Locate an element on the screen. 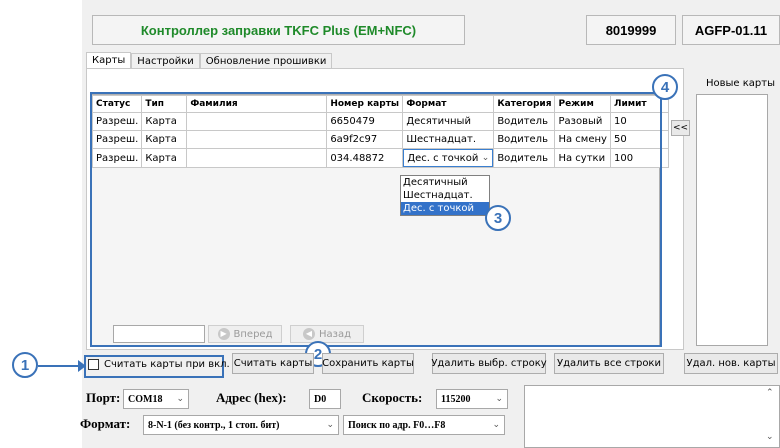 This screenshot has height=448, width=780. read-on-power-checkbox: Считать карты при вкл. is located at coordinates (159, 364).